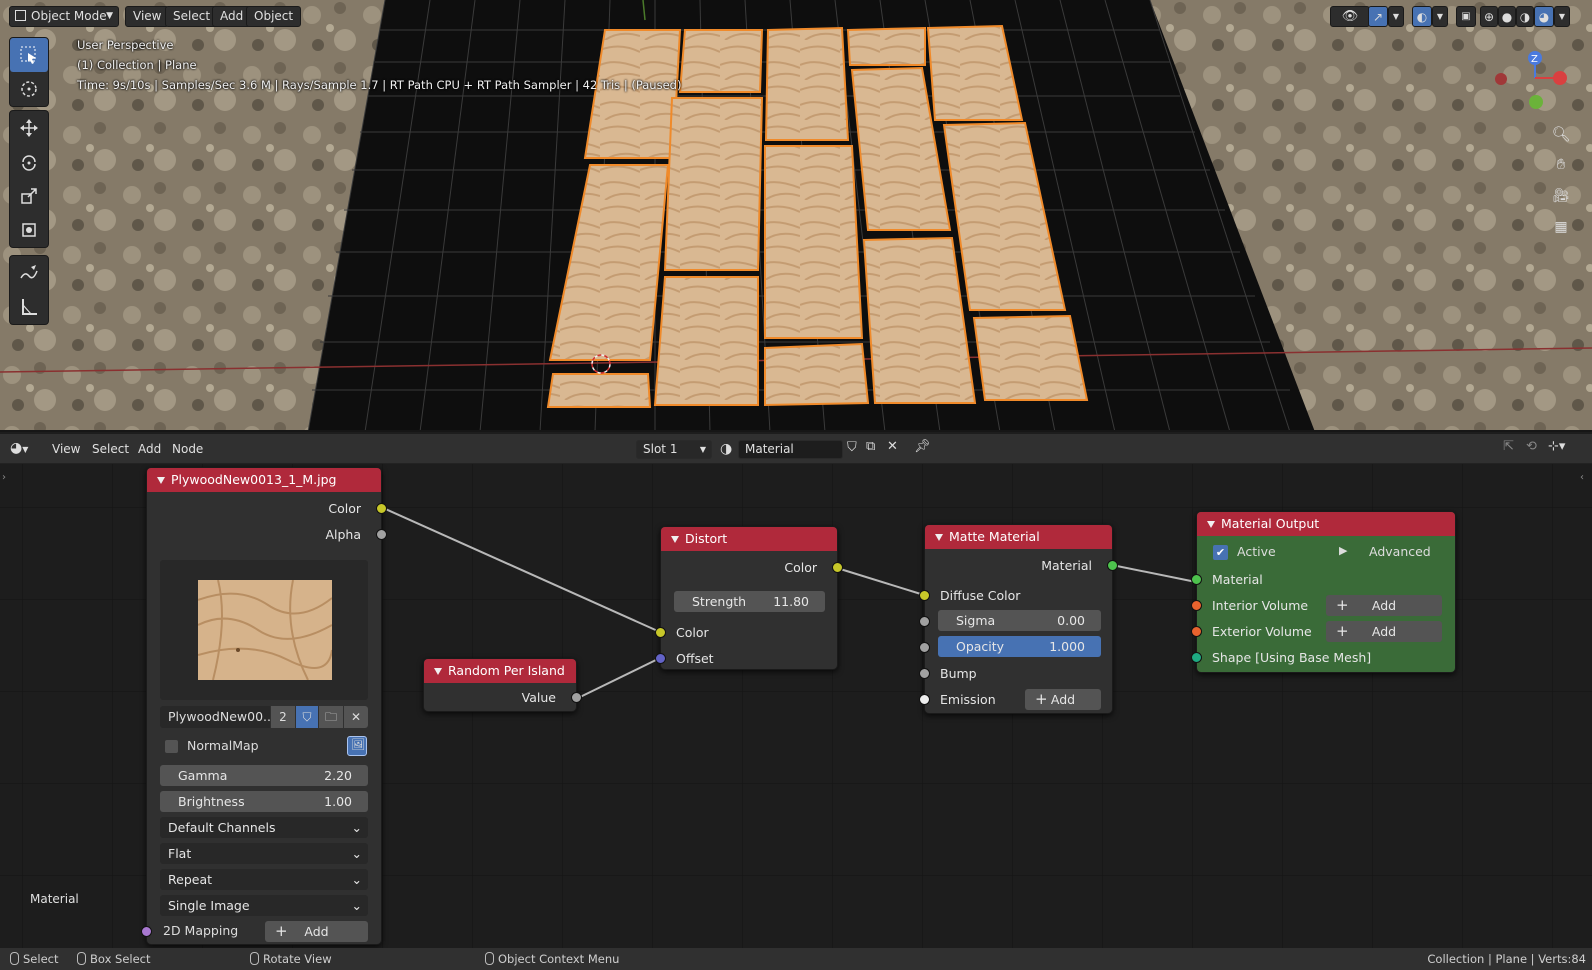 The image size is (1592, 970). What do you see at coordinates (1326, 524) in the screenshot?
I see `node-title: Material Output` at bounding box center [1326, 524].